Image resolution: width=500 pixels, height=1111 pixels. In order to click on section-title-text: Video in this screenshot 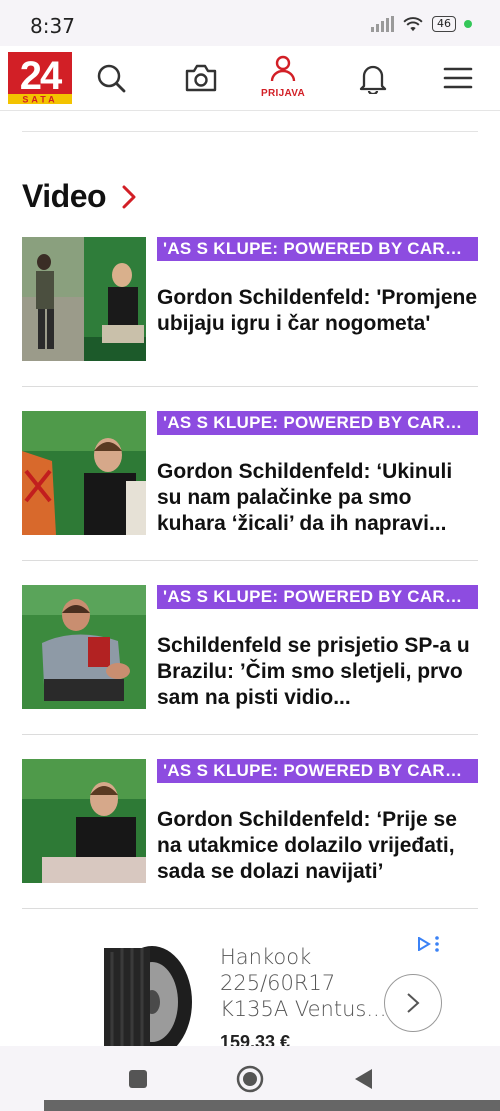, I will do `click(64, 196)`.